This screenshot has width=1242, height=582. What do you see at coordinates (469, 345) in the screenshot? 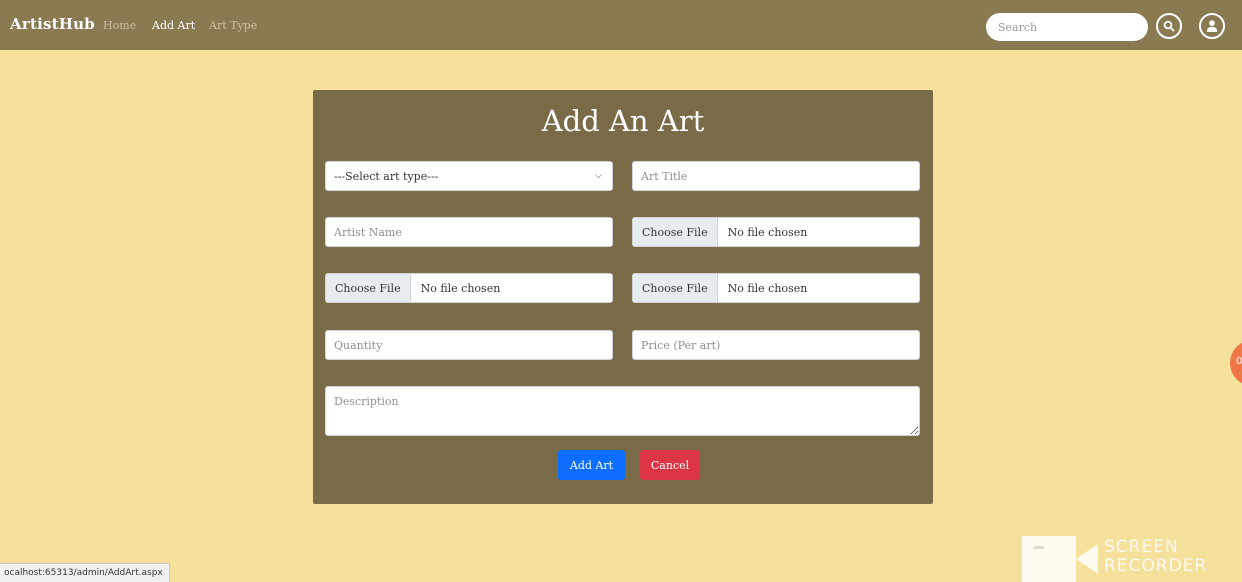
I see `quantity-input` at bounding box center [469, 345].